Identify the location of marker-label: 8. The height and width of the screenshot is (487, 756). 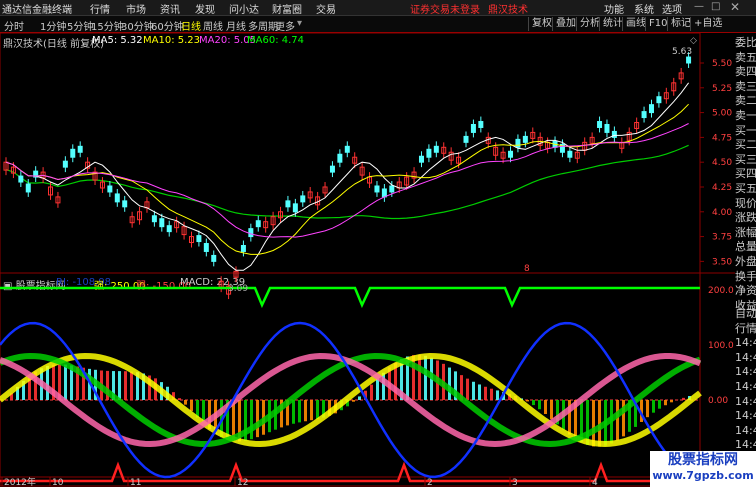
(527, 269).